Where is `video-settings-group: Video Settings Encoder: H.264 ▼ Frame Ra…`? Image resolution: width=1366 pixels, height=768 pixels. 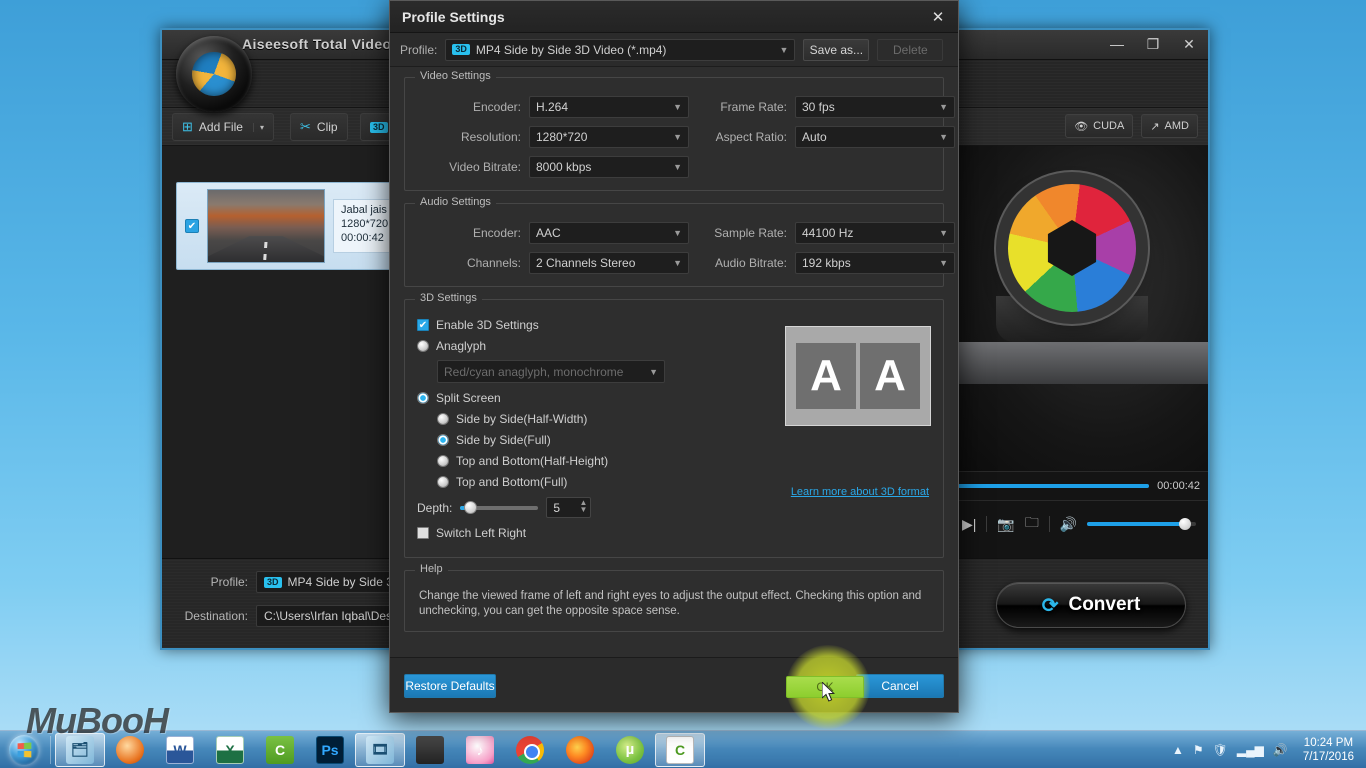 video-settings-group: Video Settings Encoder: H.264 ▼ Frame Ra… is located at coordinates (679, 130).